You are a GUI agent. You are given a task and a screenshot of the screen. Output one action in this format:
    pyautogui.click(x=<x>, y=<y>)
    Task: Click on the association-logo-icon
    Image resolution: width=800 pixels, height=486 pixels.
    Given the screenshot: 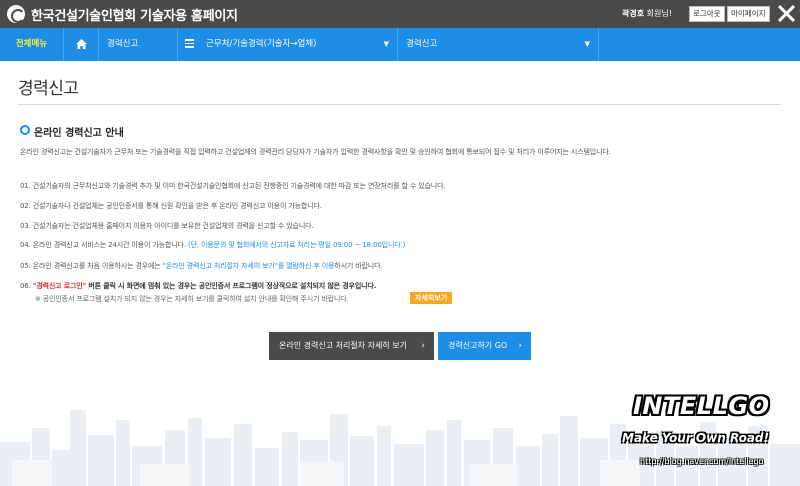 What is the action you would take?
    pyautogui.click(x=16, y=14)
    